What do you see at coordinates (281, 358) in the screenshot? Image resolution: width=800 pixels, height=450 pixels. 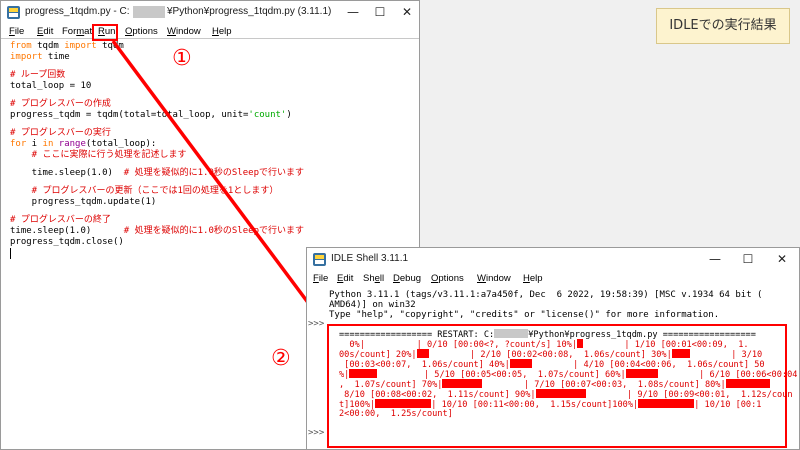 I see `step-marker-2: ②` at bounding box center [281, 358].